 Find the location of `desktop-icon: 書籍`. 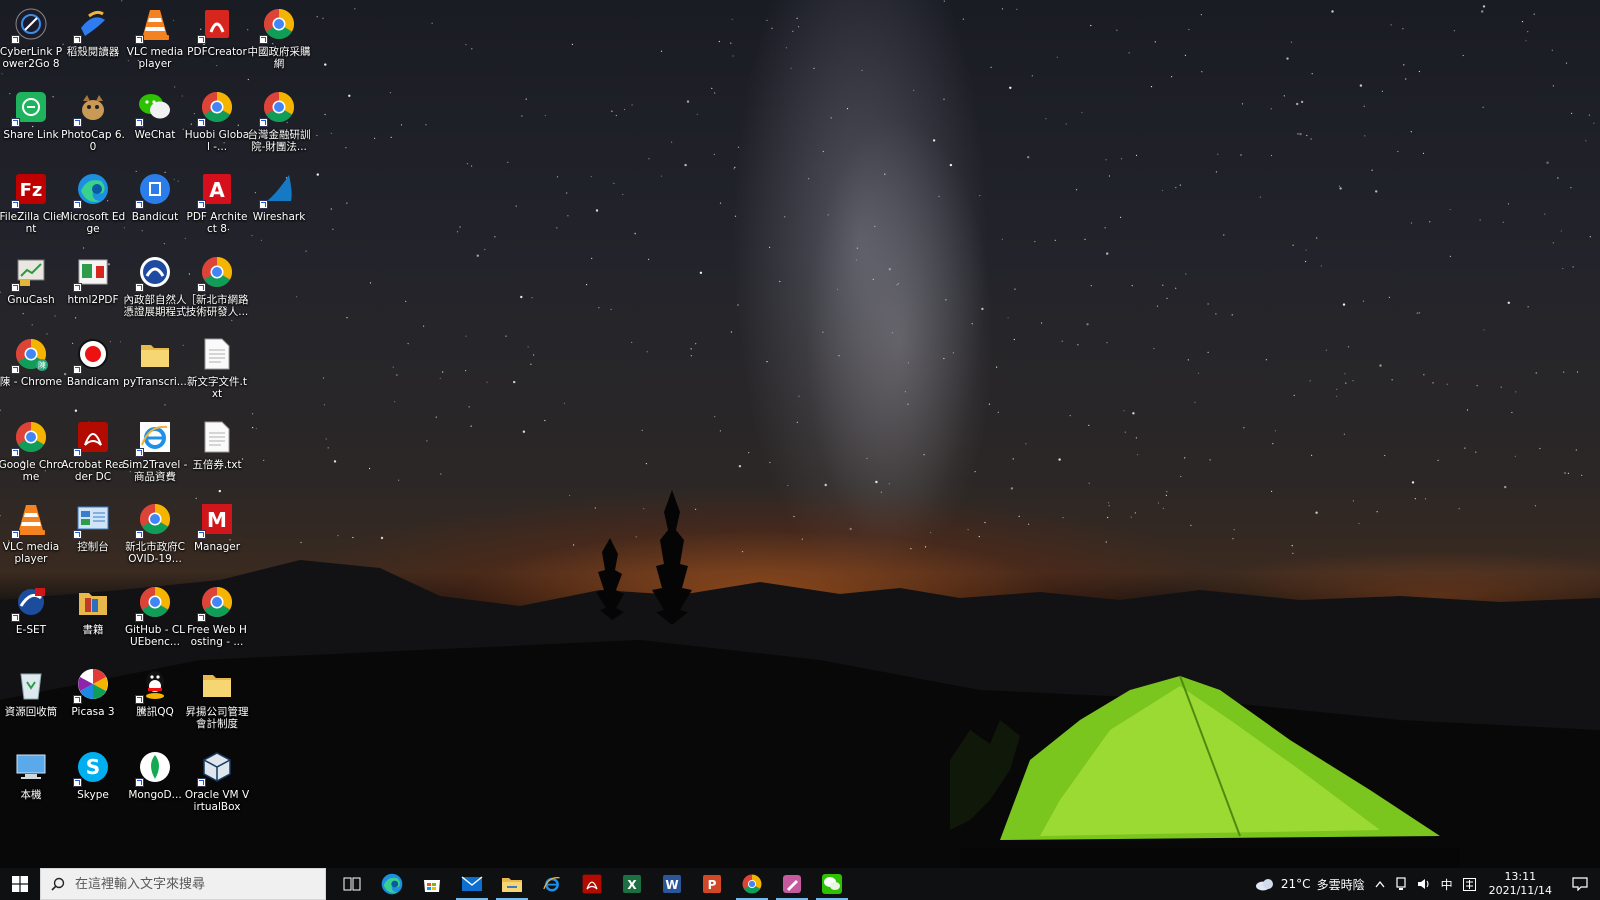

desktop-icon: 書籍 is located at coordinates (93, 618).